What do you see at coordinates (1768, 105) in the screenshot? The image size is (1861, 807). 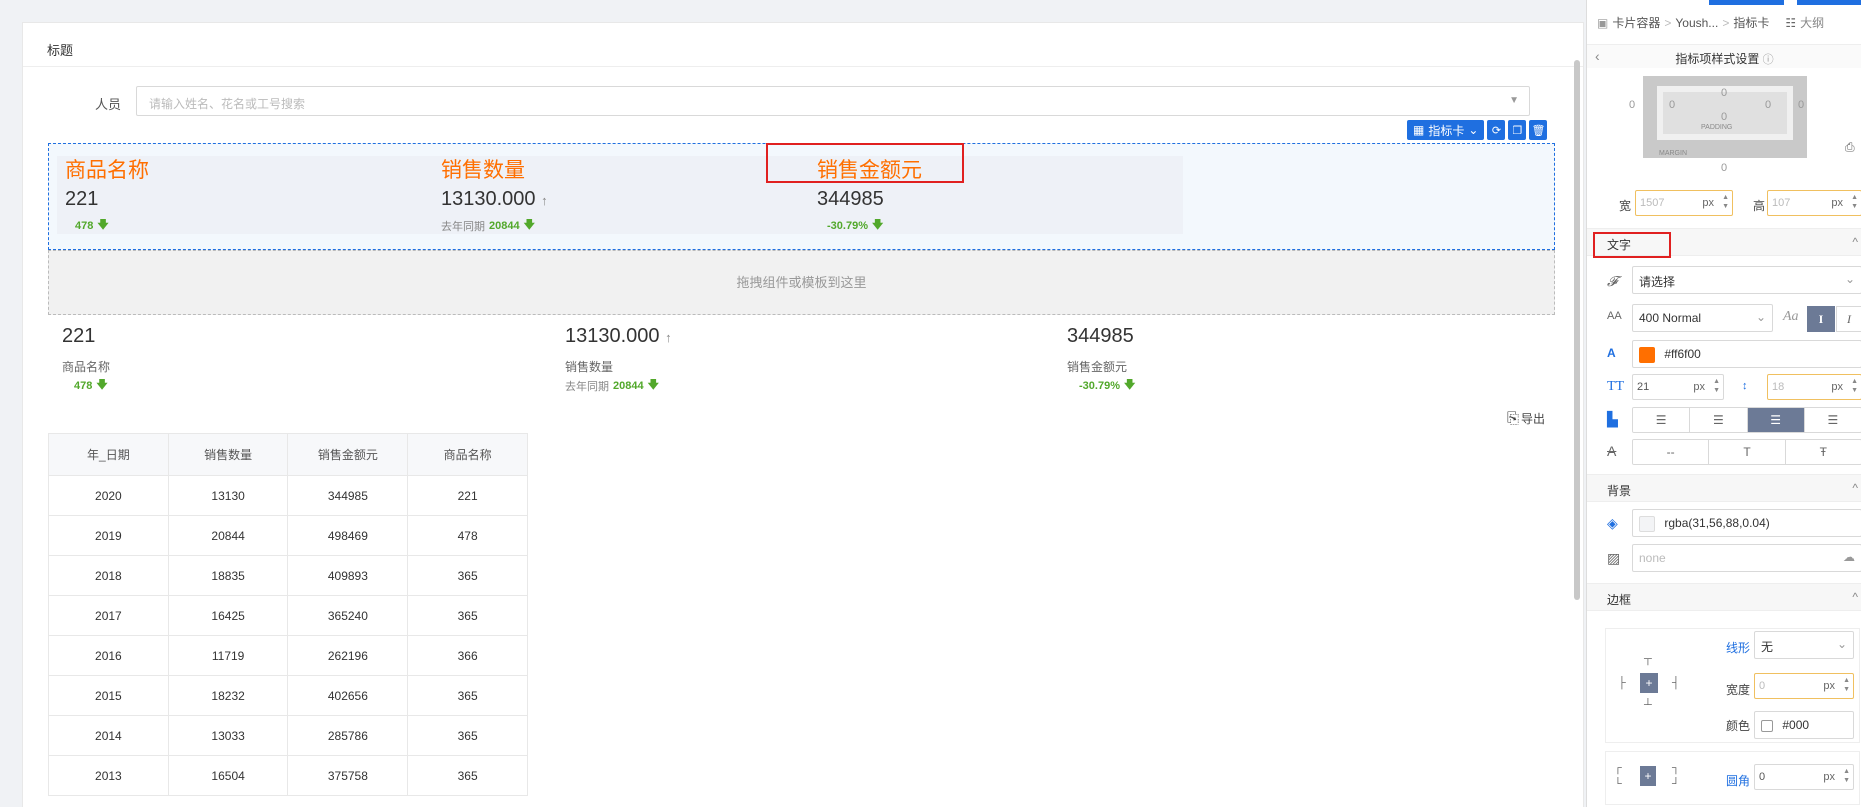 I see `padding-right-value: 0` at bounding box center [1768, 105].